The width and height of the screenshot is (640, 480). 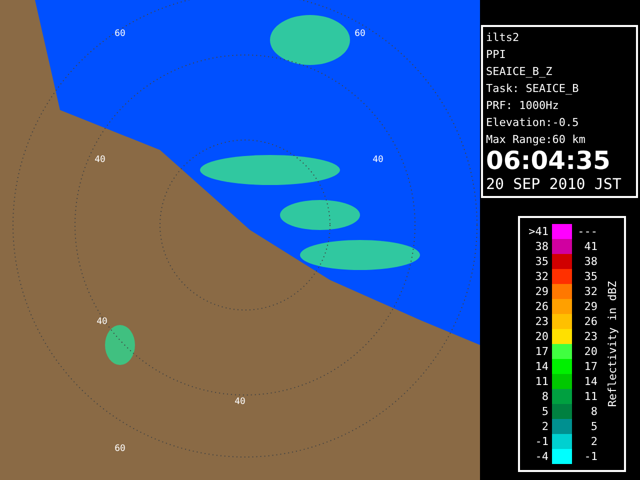 What do you see at coordinates (590, 261) in the screenshot?
I see `legend-high-label: 38` at bounding box center [590, 261].